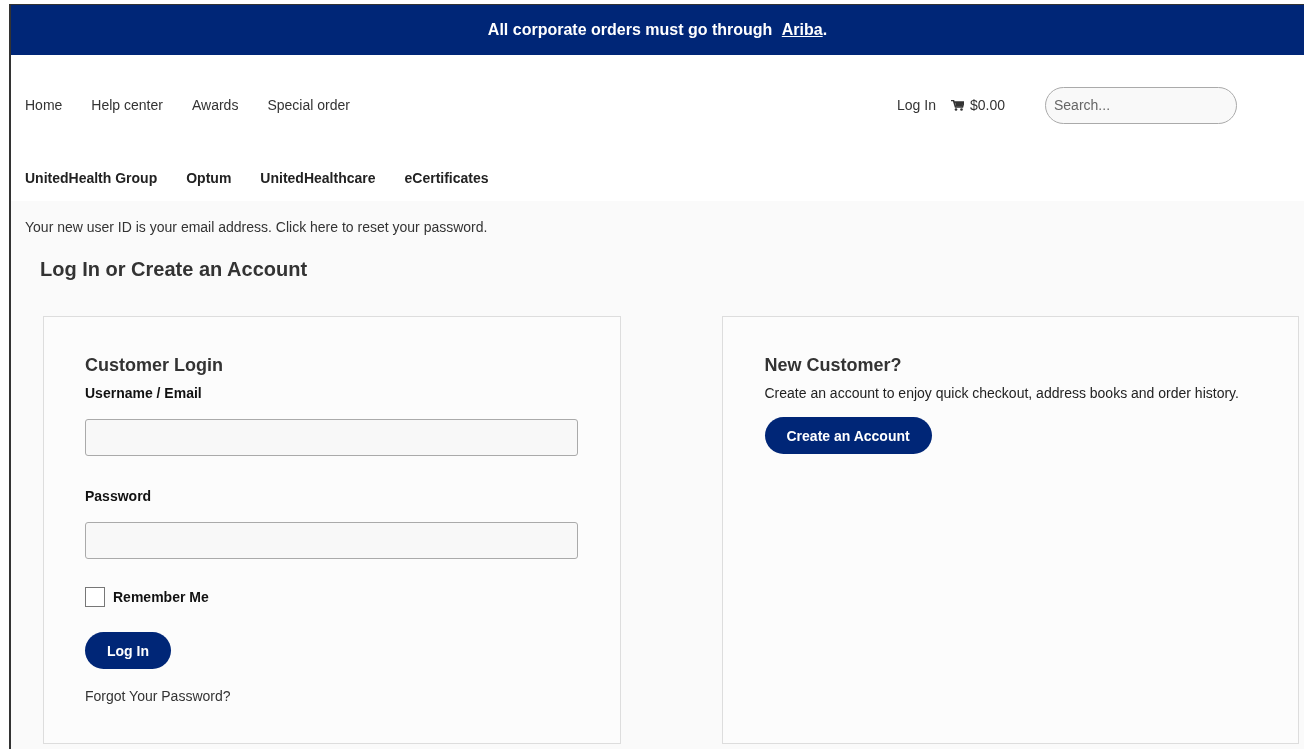 Image resolution: width=1304 pixels, height=749 pixels. Describe the element at coordinates (318, 178) in the screenshot. I see `brand-link: UnitedHealthcare` at that location.